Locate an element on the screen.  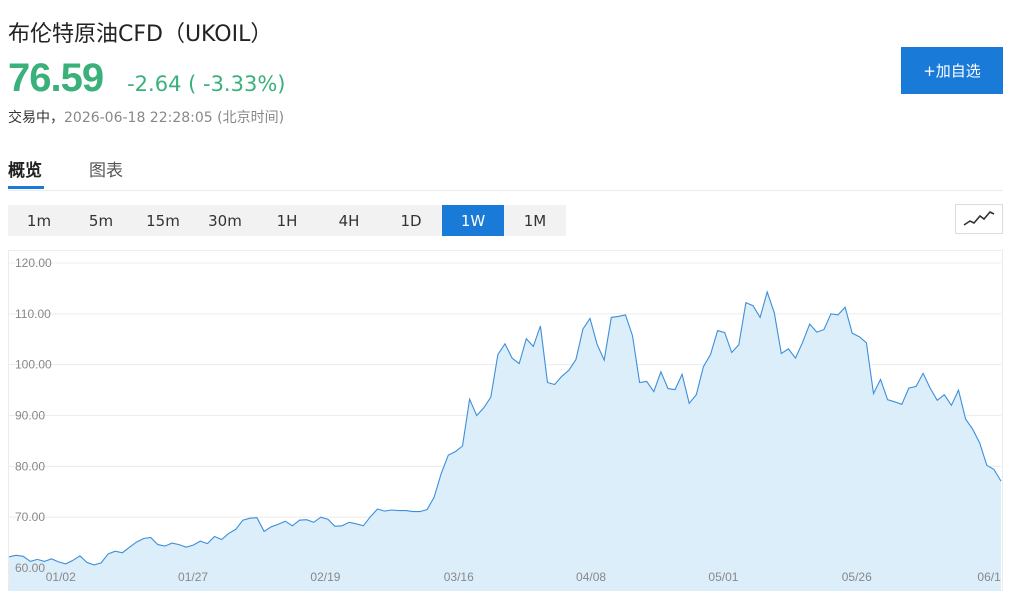
period-1d: 1D is located at coordinates (411, 220).